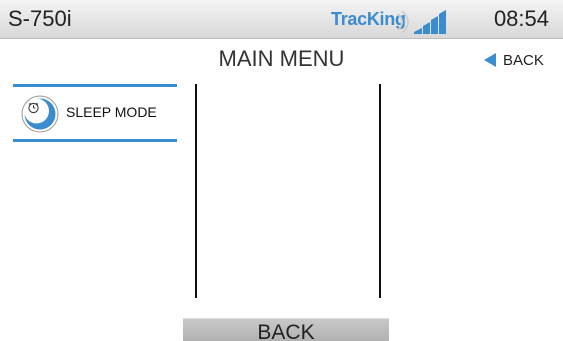  Describe the element at coordinates (281, 19) in the screenshot. I see `status-bar: S-750i TracKing 08:54` at that location.